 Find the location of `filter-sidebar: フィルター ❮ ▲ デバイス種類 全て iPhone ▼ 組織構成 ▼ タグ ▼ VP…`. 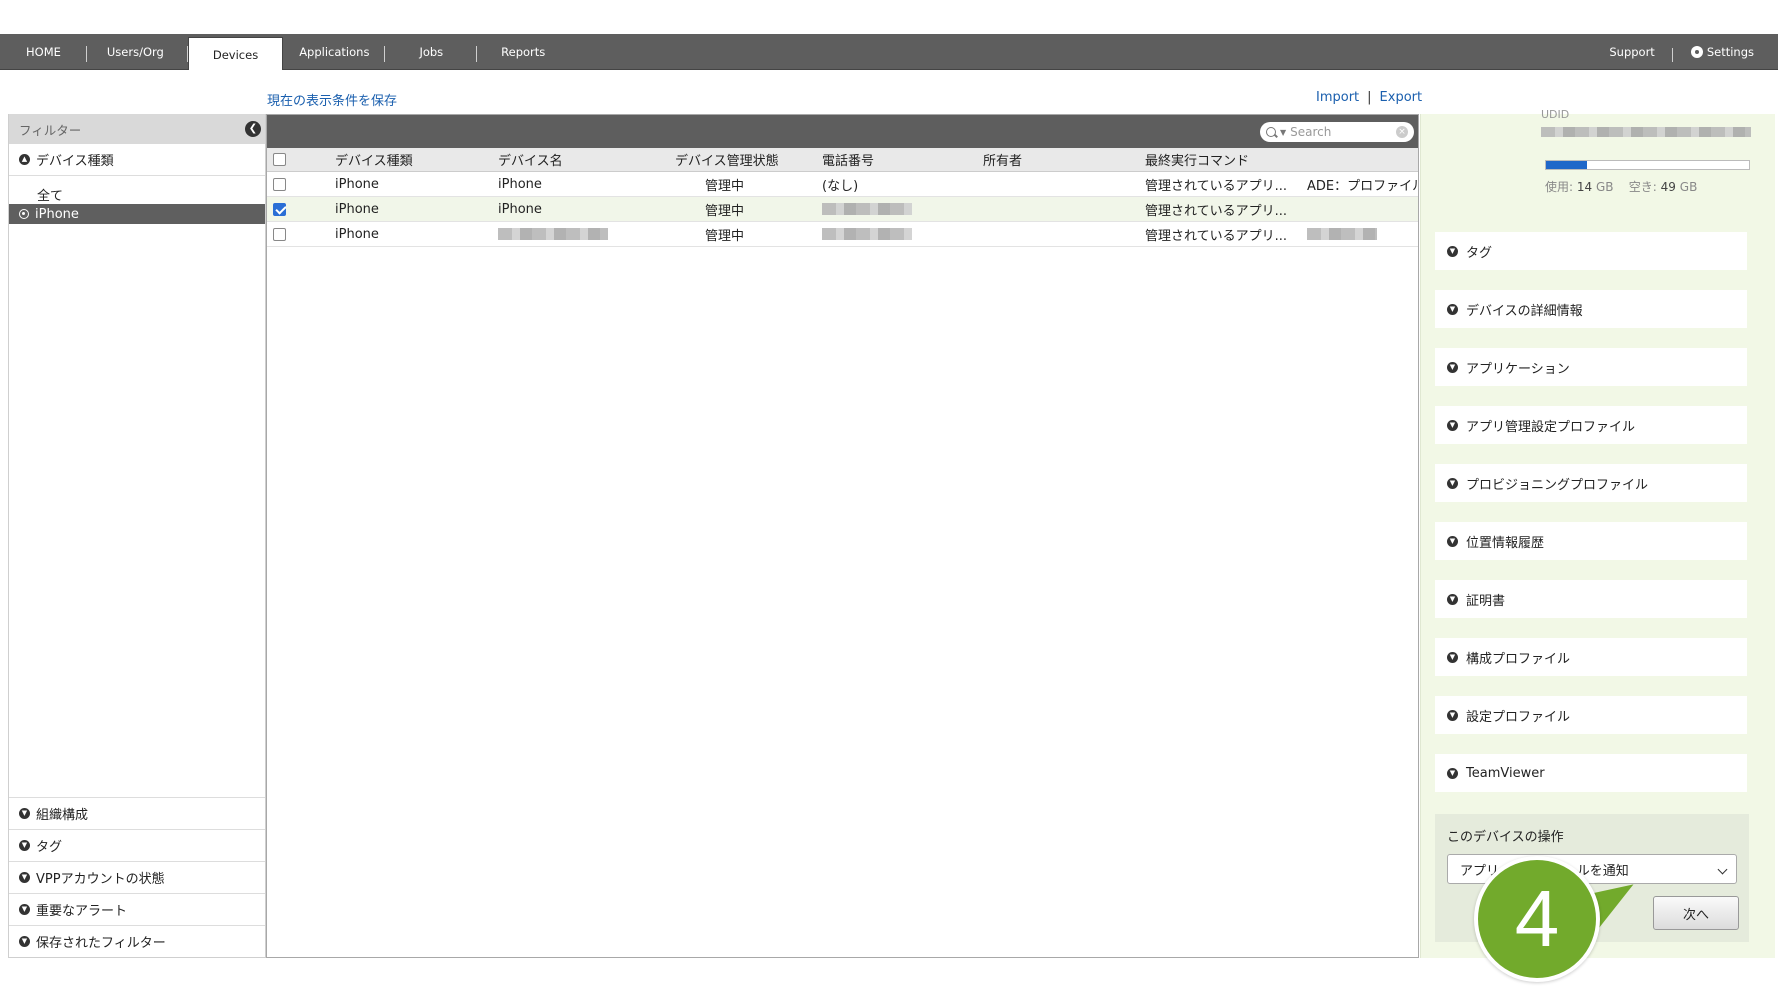

filter-sidebar: フィルター ❮ ▲ デバイス種類 全て iPhone ▼ 組織構成 ▼ タグ ▼ VP… is located at coordinates (137, 536).